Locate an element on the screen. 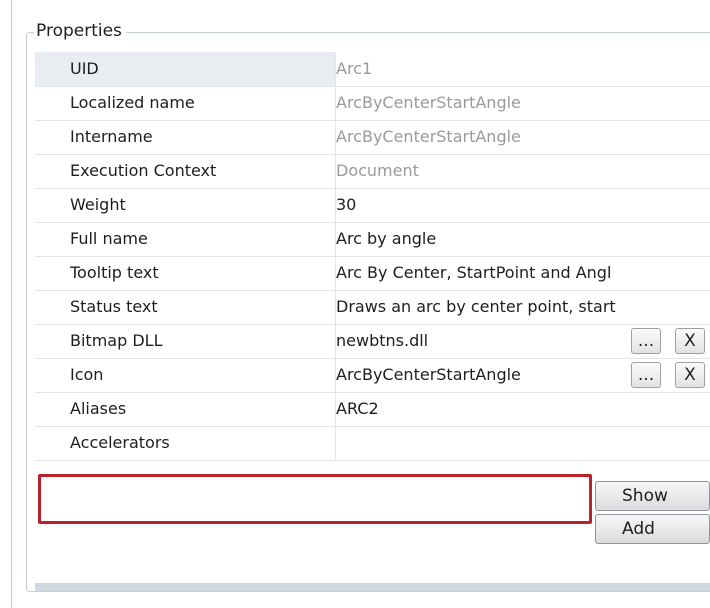  icon-clear-button: X is located at coordinates (690, 375).